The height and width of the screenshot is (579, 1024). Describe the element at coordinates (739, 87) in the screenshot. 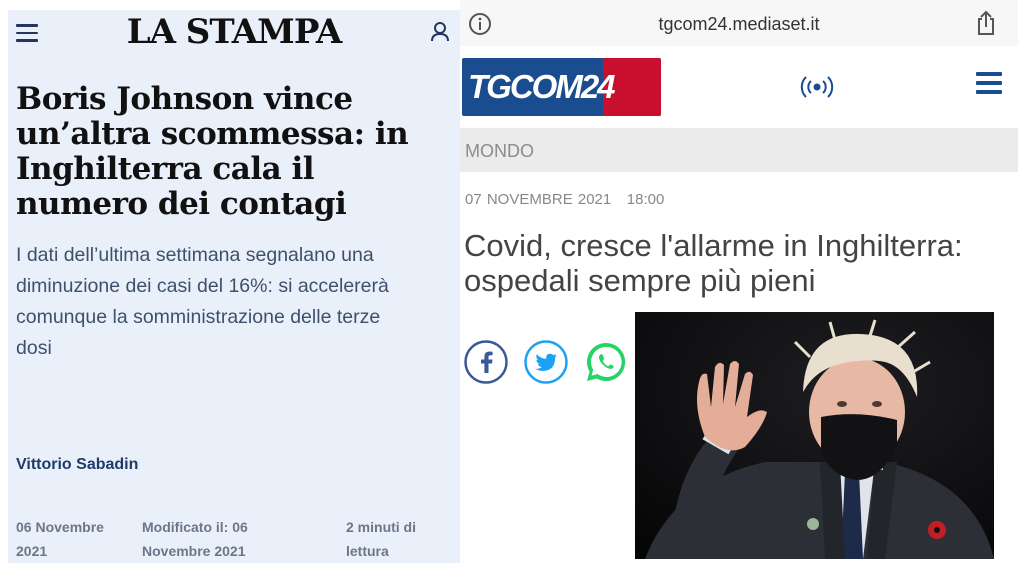

I see `site-header: TGCOM24` at that location.